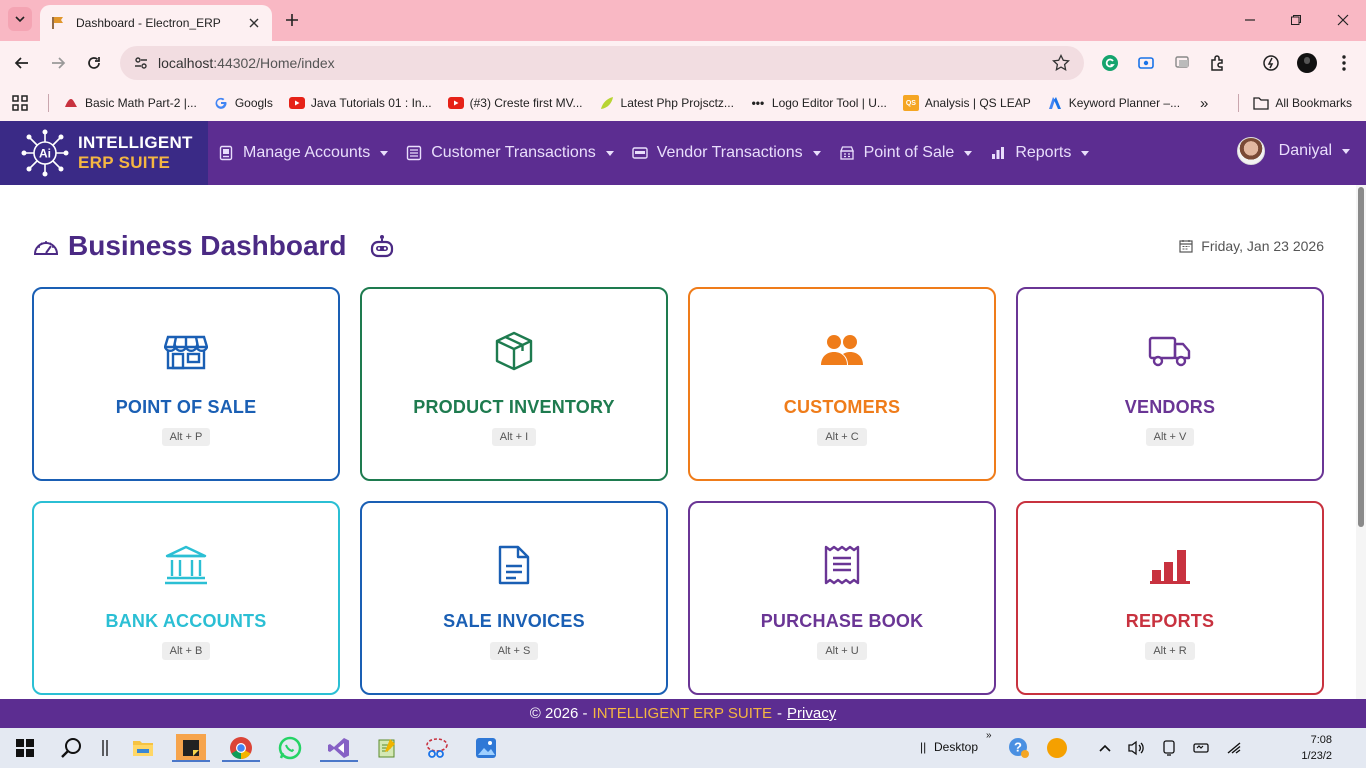  Describe the element at coordinates (1293, 151) in the screenshot. I see `user-menu: Daniyal` at that location.